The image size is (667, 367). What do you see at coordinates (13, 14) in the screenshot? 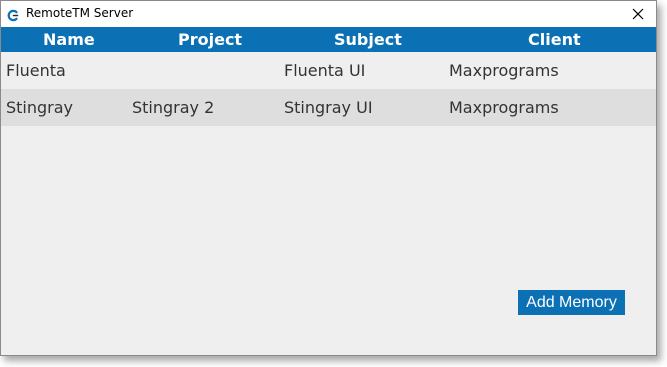
I see `remotetm-logo-icon` at bounding box center [13, 14].